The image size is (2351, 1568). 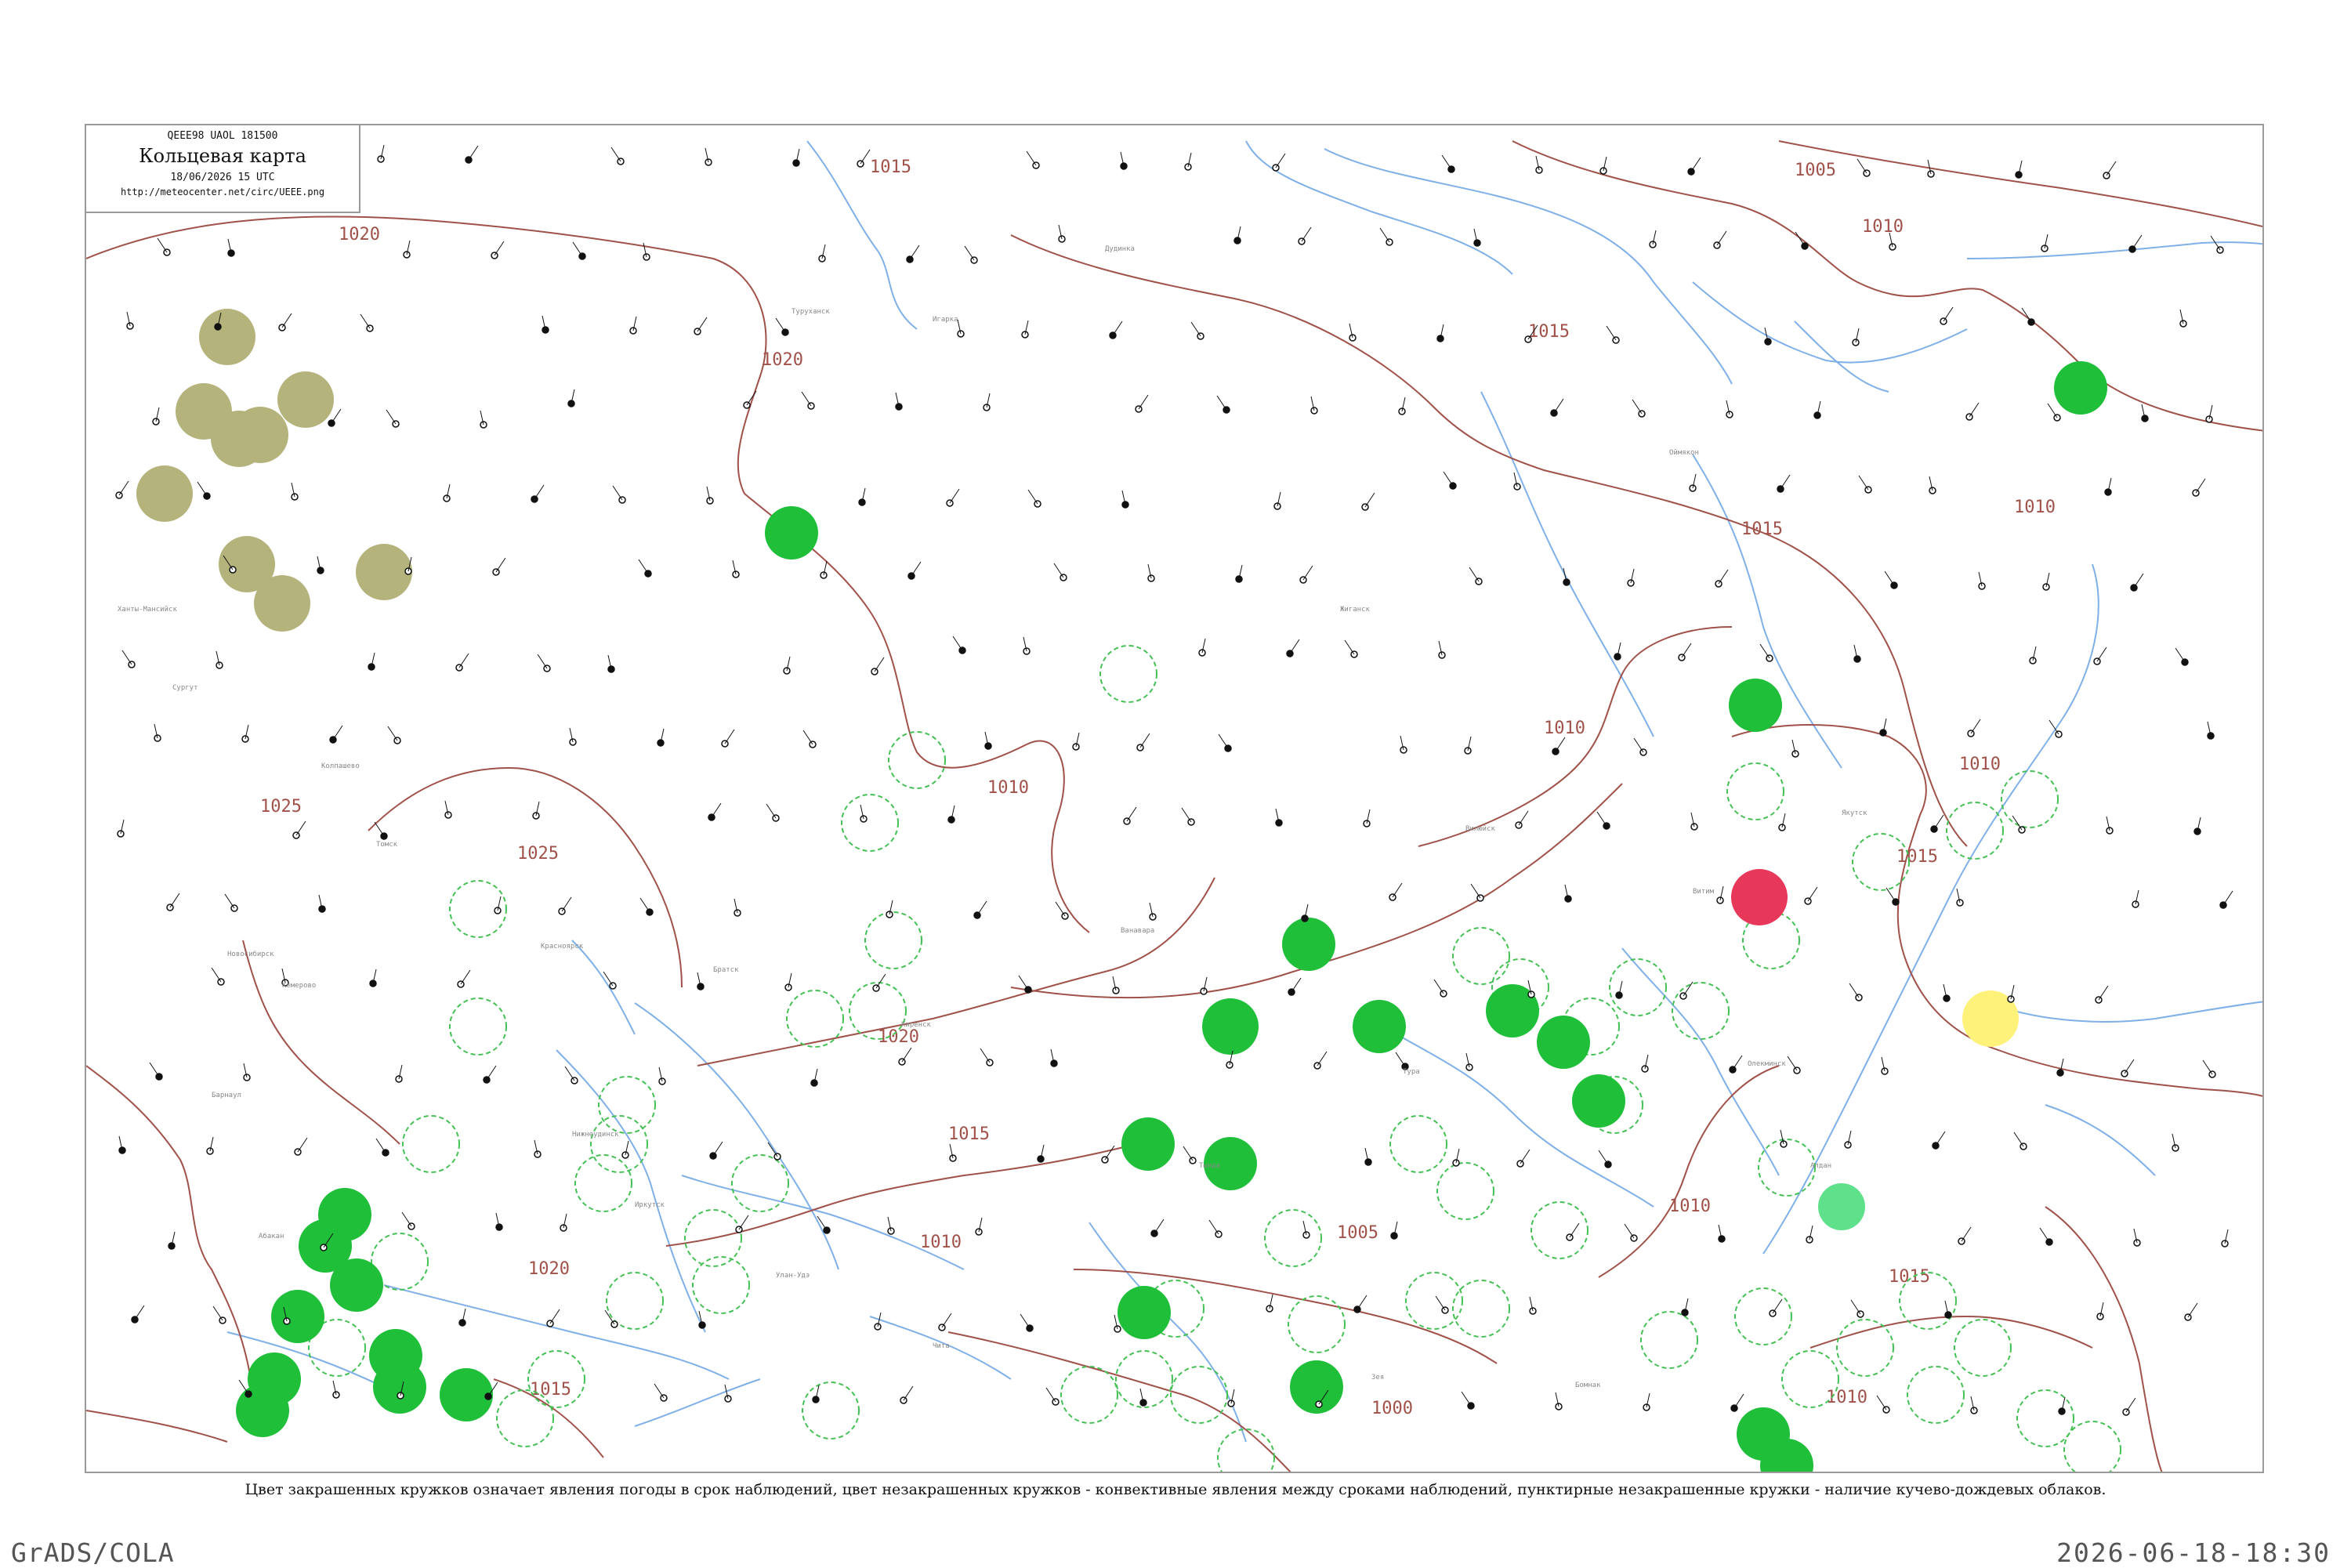 I want to click on map-url: http://meteocenter.net/circ/UEEE.png, so click(x=222, y=192).